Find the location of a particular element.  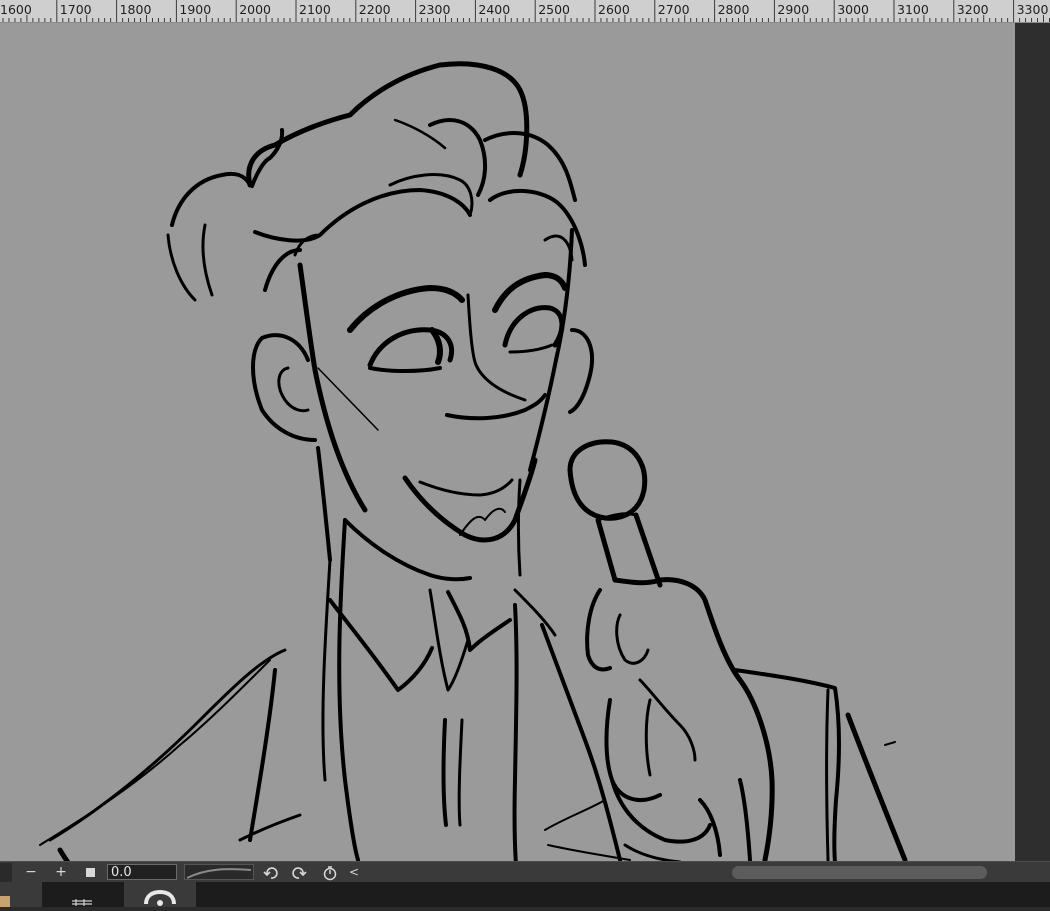

taskbar-active-app is located at coordinates (160, 894).